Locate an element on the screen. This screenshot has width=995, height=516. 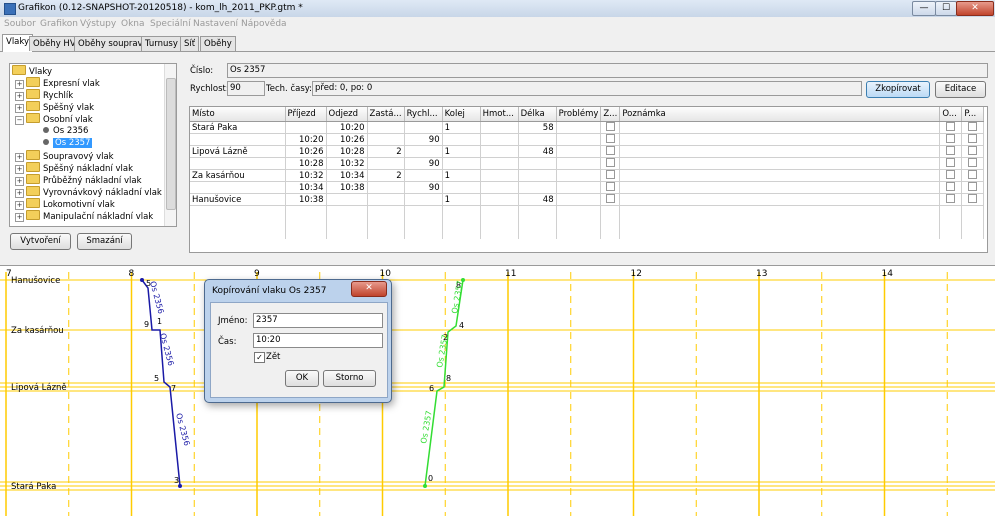
tab-turnusy: Turnusy is located at coordinates (161, 43).